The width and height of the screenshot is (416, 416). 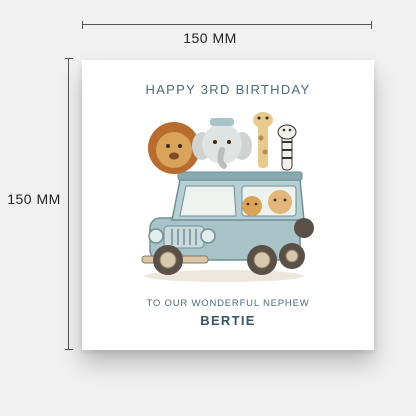 What do you see at coordinates (156, 236) in the screenshot?
I see `headlight-left` at bounding box center [156, 236].